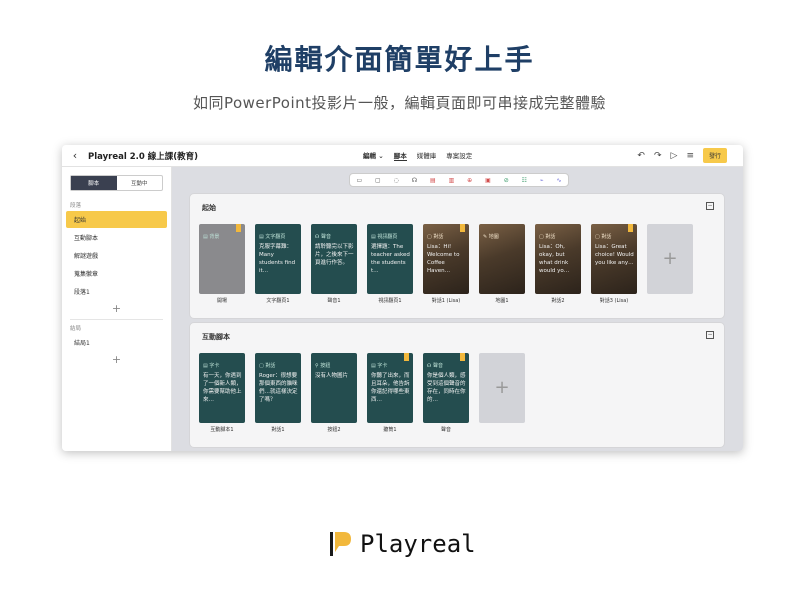  I want to click on slide-card: ▤ 文字翻頁 克服字幕難：Many students find it… 文字翻頁1, so click(278, 264).